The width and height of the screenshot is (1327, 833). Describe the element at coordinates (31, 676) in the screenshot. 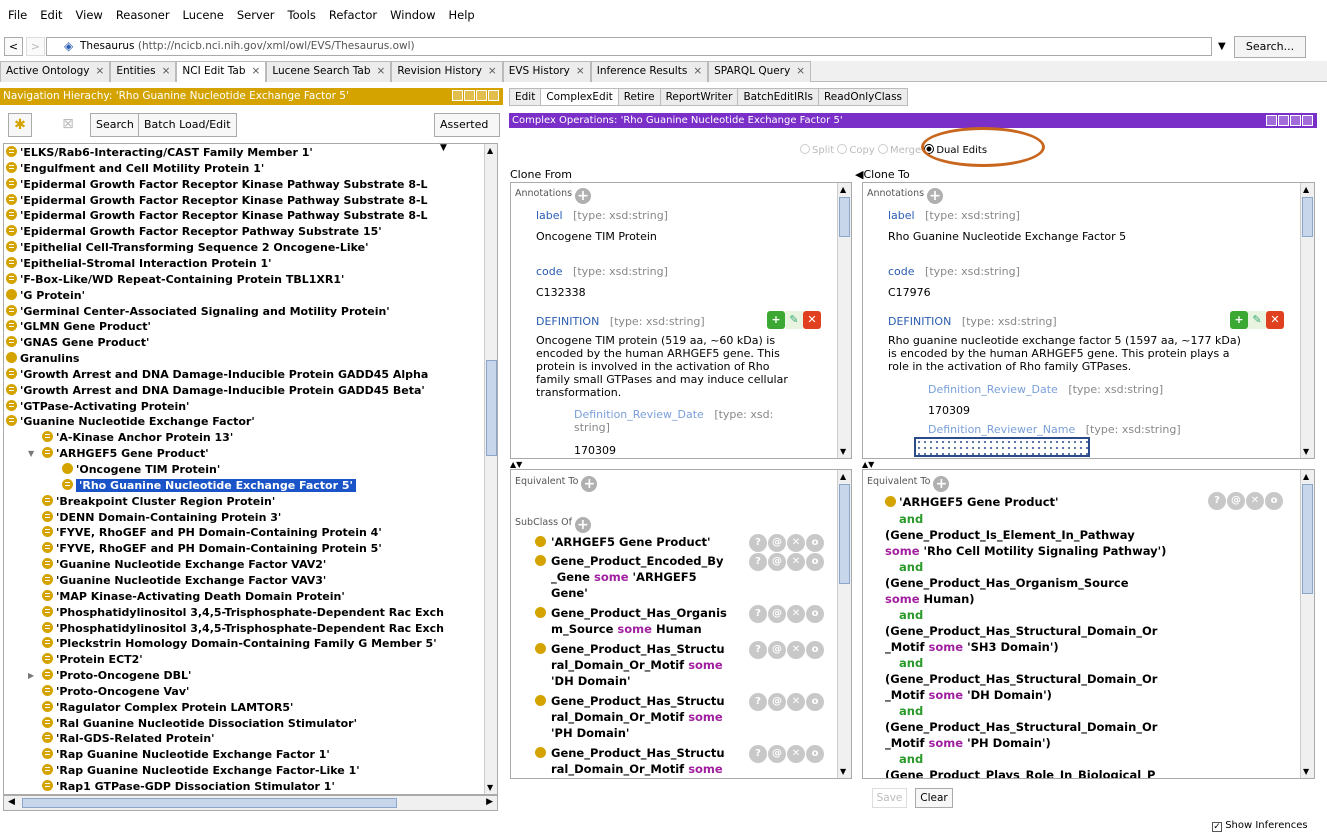

I see `collapsed-arrow-icon: ▶` at that location.